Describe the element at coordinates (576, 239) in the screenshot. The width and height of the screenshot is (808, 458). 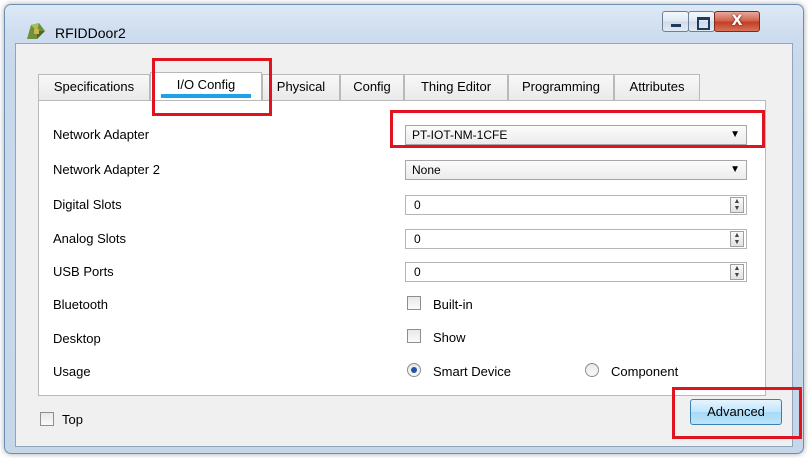
I see `analog-slots-spinbox: 0 ▲ ▼` at that location.